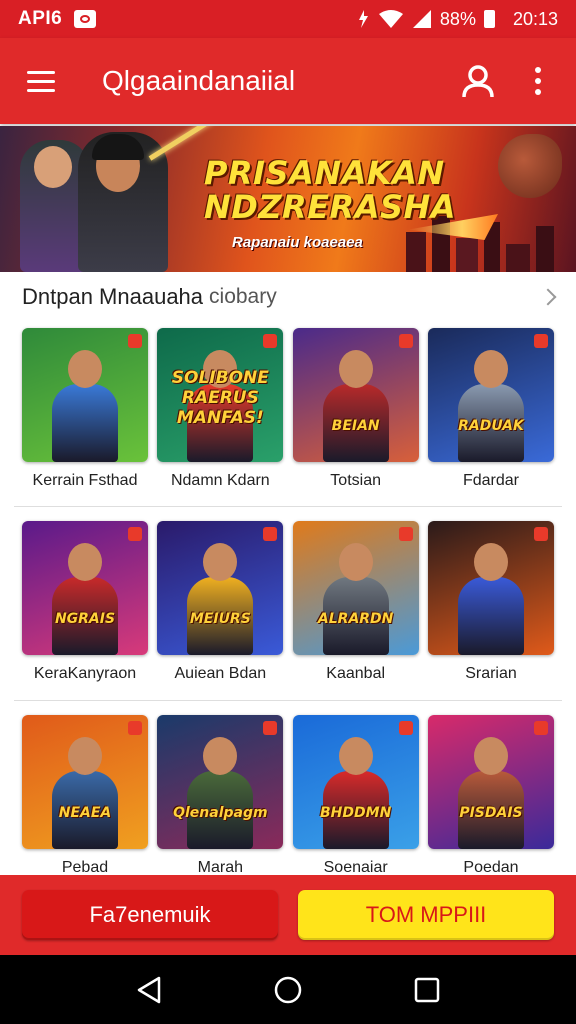 Image resolution: width=576 pixels, height=1024 pixels. Describe the element at coordinates (243, 296) in the screenshot. I see `section-subtitle: ciobary` at that location.